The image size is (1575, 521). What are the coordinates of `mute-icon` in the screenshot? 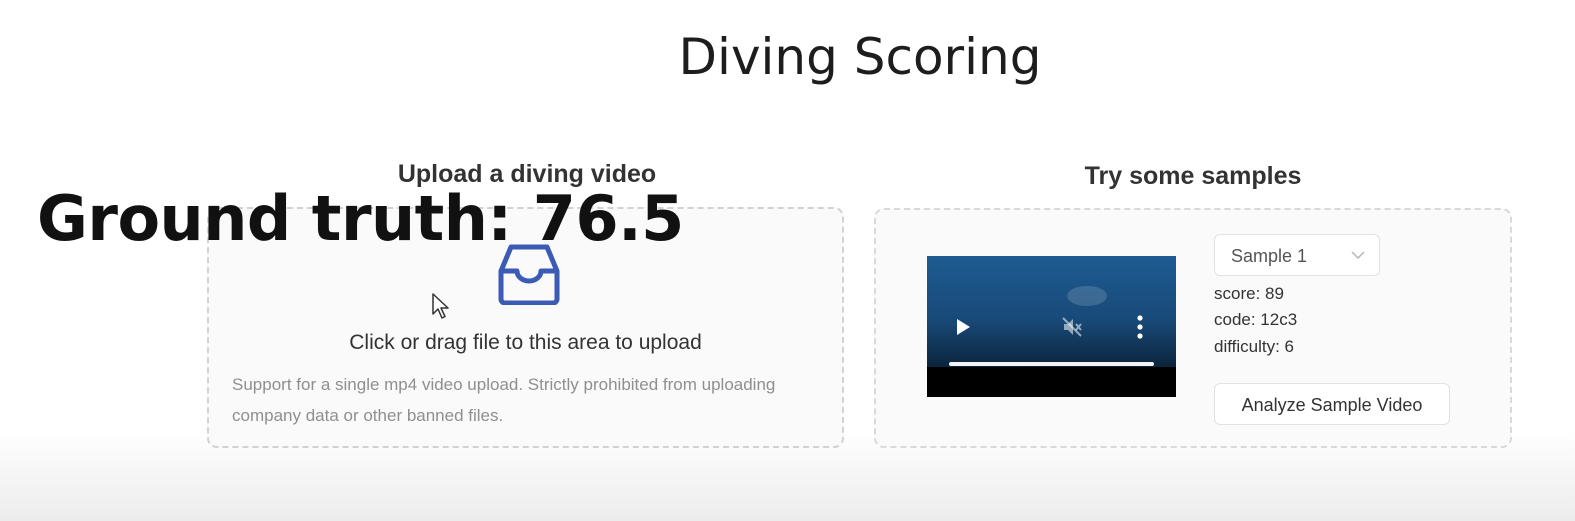 It's located at (1072, 327).